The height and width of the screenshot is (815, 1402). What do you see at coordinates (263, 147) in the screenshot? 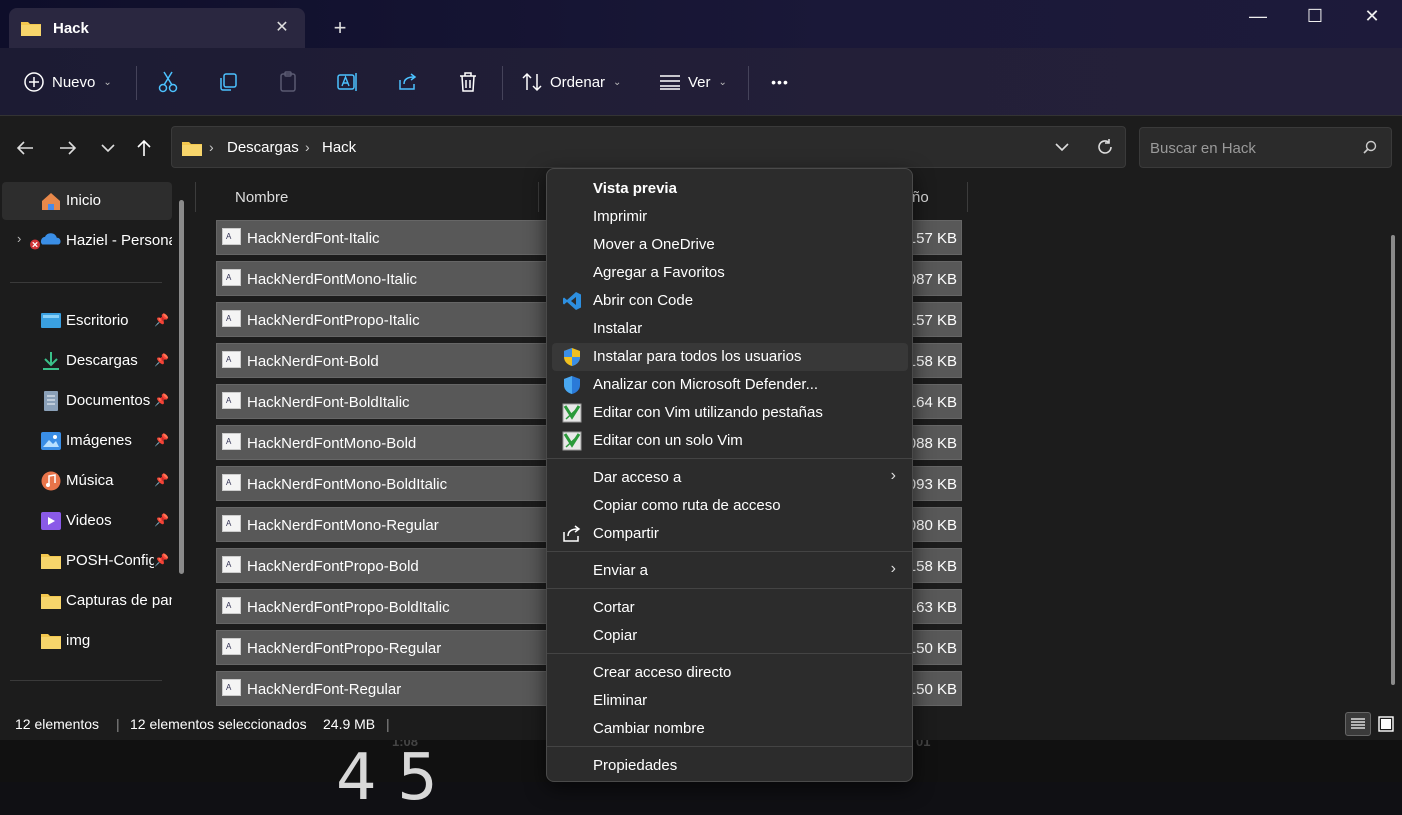
I see `breadcrumb-descargas: Descargas` at bounding box center [263, 147].